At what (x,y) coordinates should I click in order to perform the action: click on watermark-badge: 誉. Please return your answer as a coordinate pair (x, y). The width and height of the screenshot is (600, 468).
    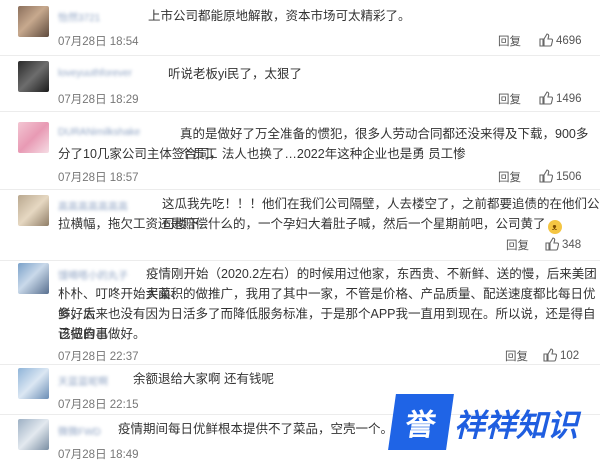
    Looking at the image, I should click on (421, 422).